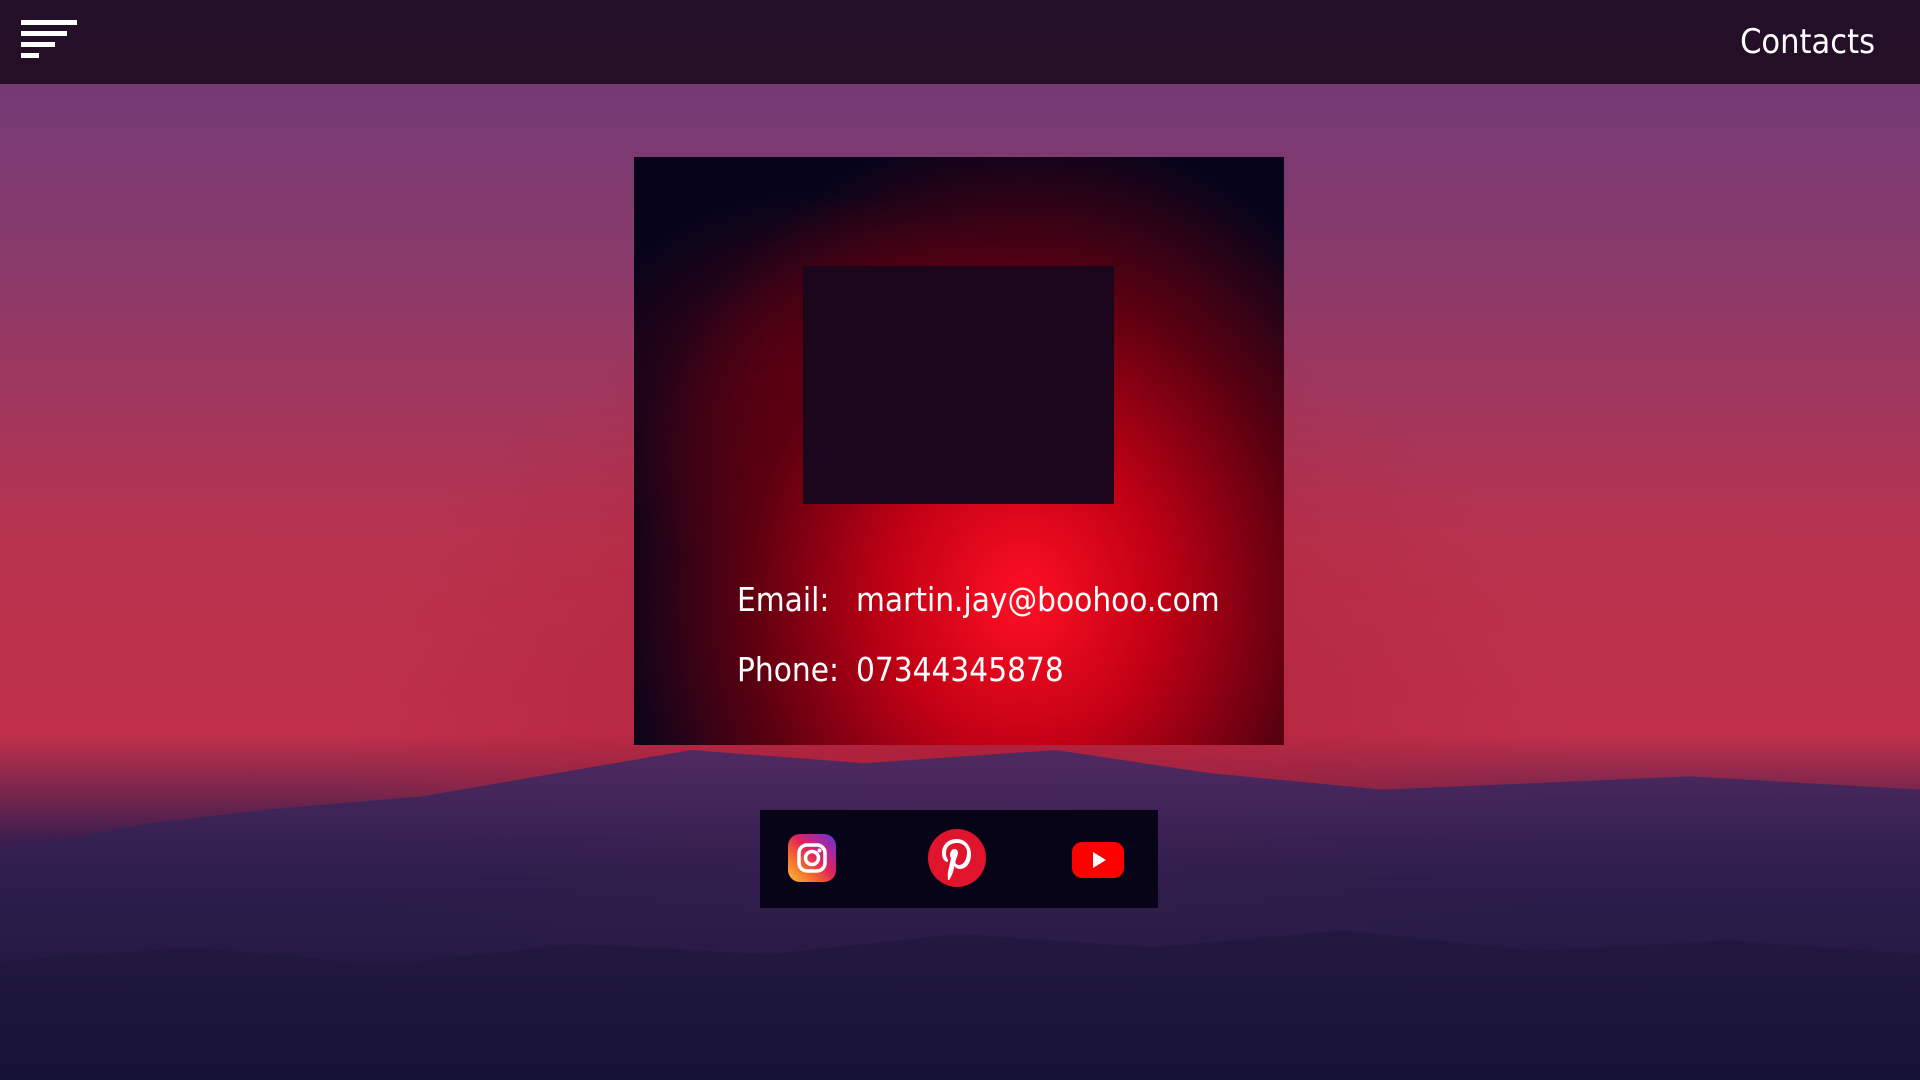  What do you see at coordinates (960, 669) in the screenshot?
I see `phone-value: 07344345878` at bounding box center [960, 669].